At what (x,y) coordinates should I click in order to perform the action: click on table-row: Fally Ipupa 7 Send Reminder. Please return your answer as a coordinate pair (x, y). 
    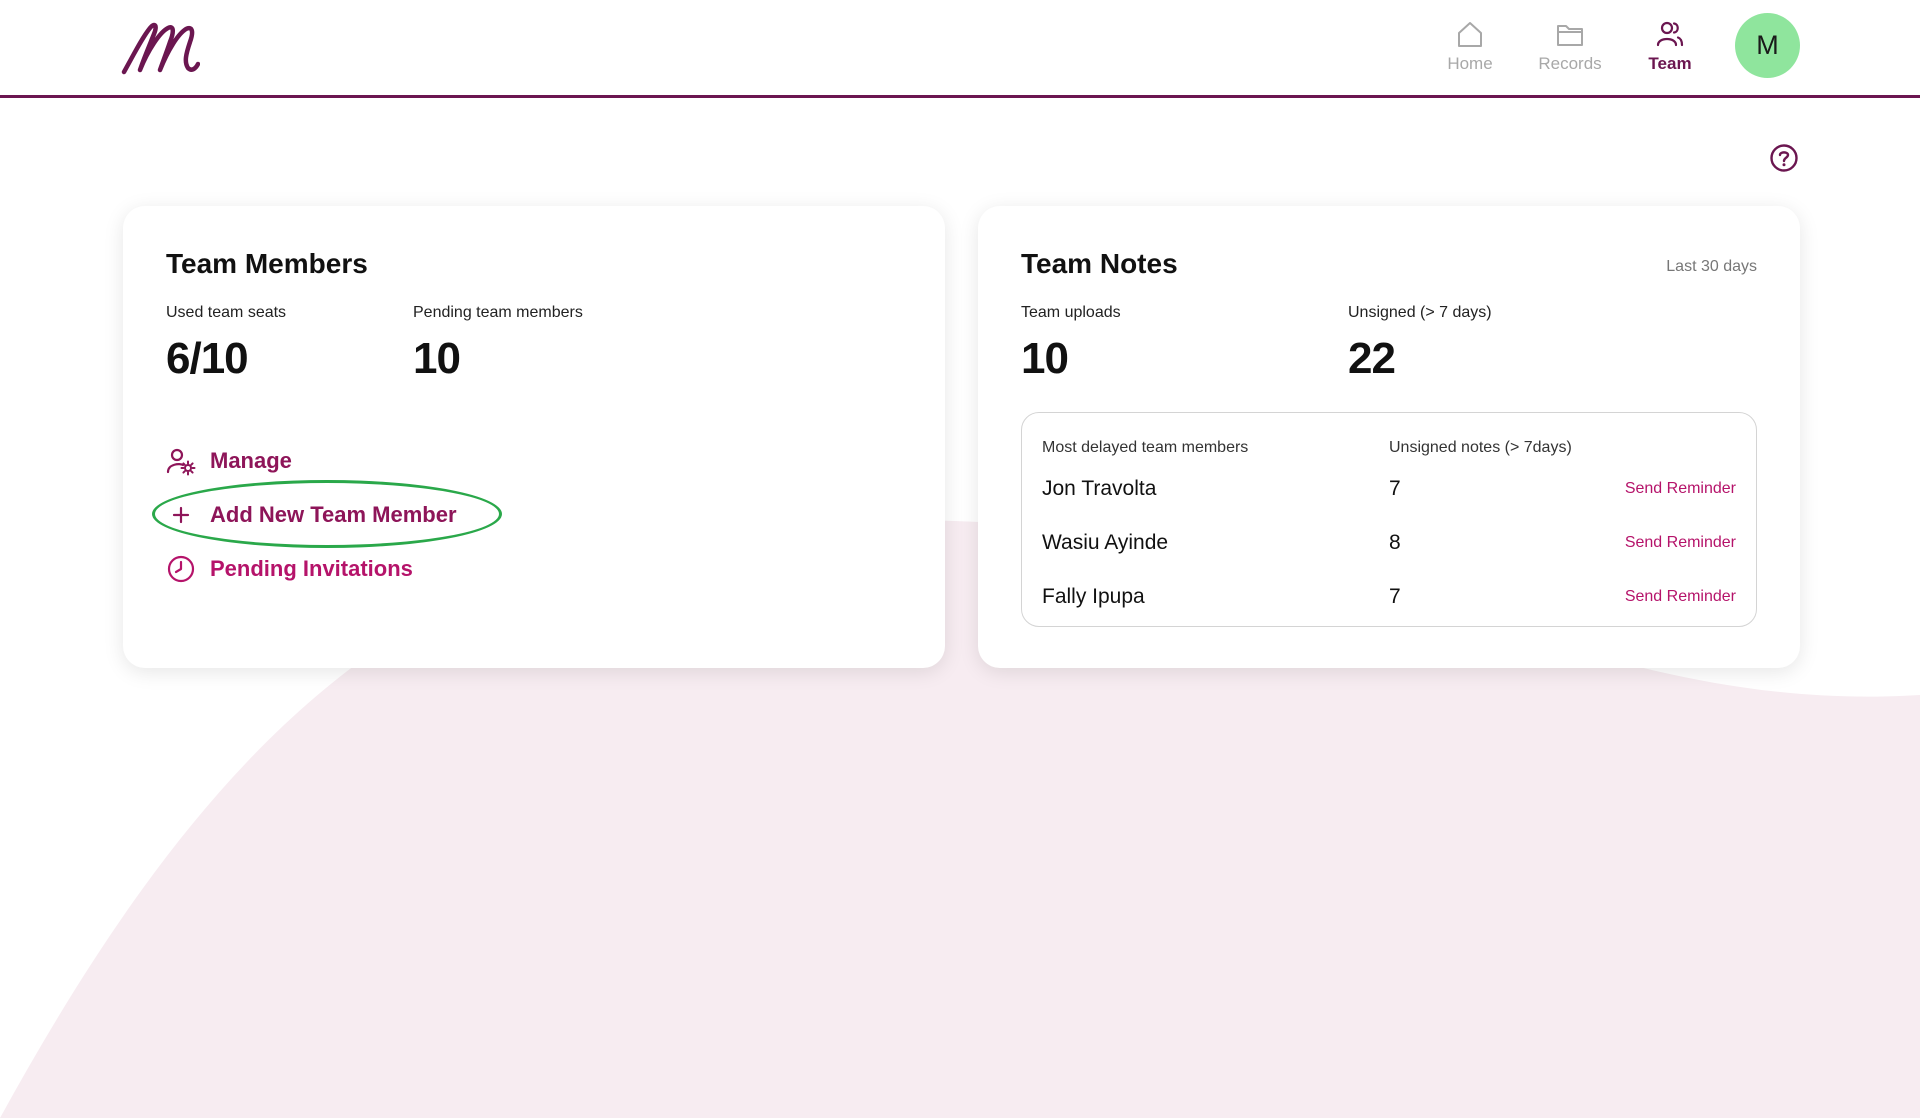
    Looking at the image, I should click on (1389, 605).